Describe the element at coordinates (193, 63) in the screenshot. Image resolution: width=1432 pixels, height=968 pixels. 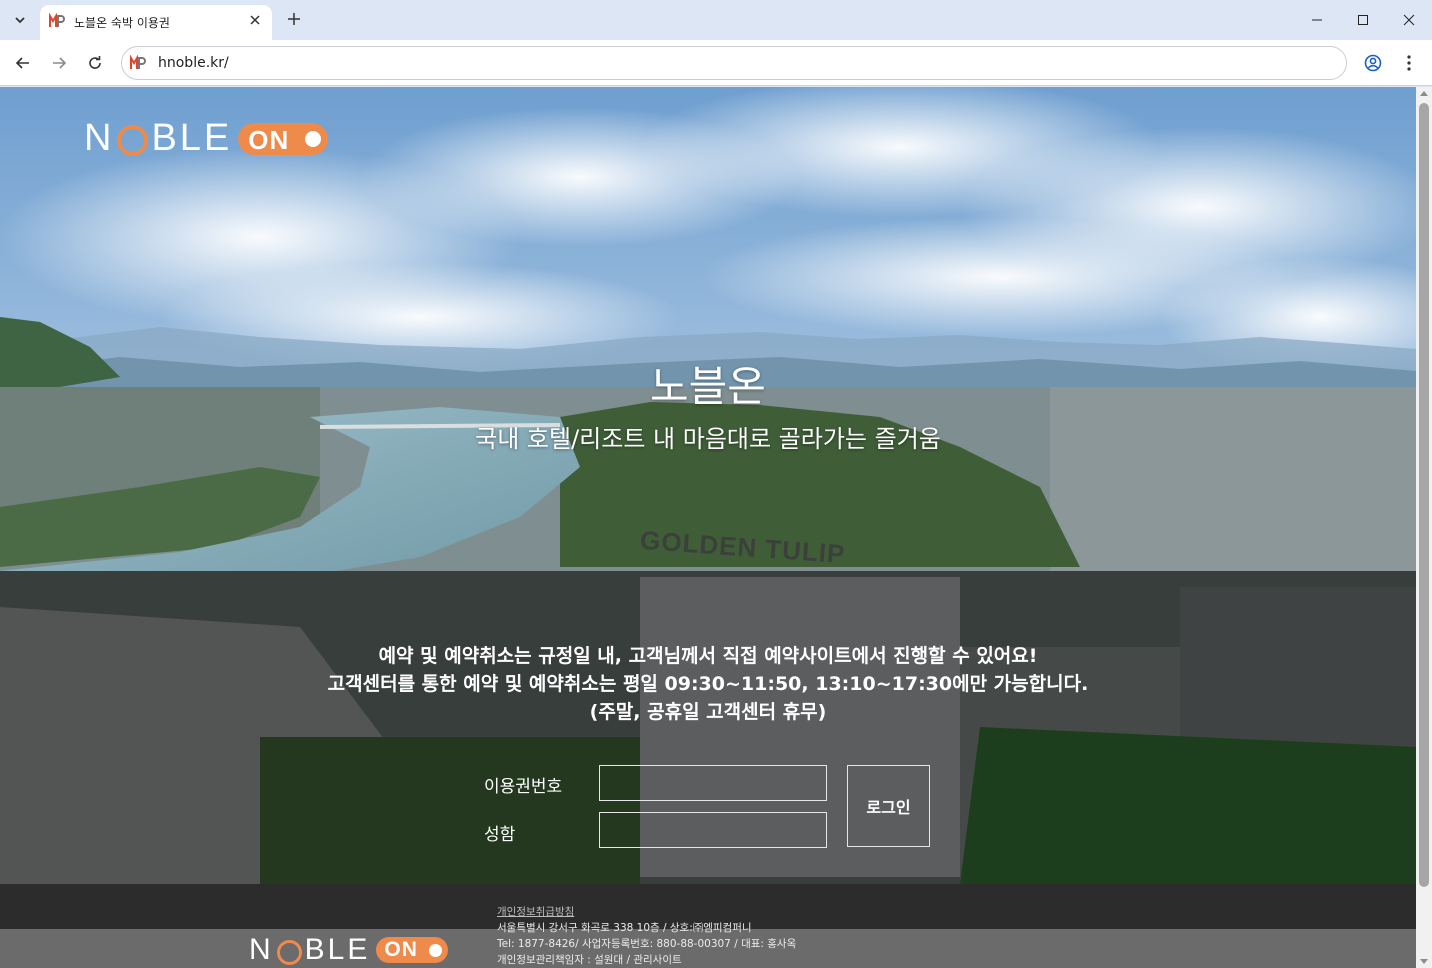
I see `url-text: hnoble.kr/` at that location.